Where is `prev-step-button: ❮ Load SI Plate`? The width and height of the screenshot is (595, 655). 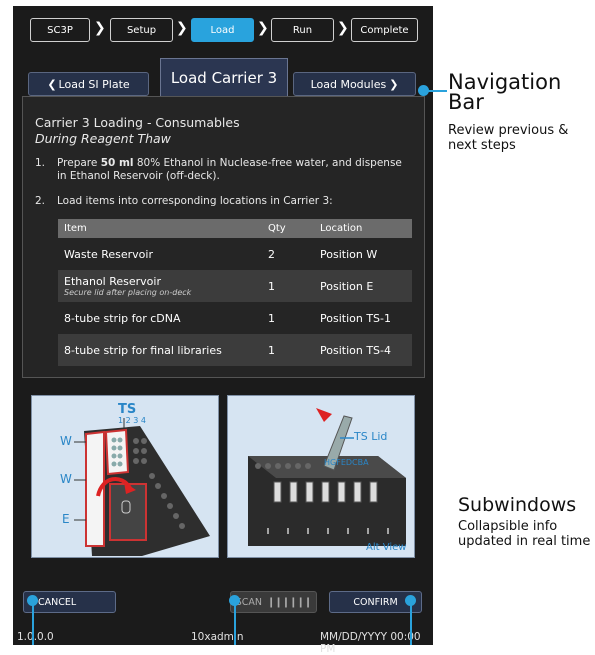 prev-step-button: ❮ Load SI Plate is located at coordinates (88, 84).